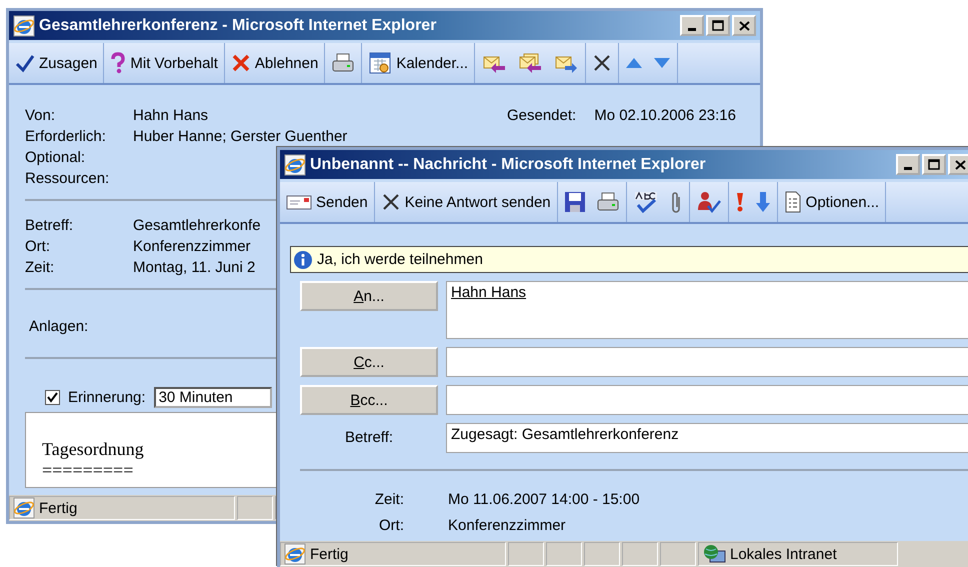 Image resolution: width=968 pixels, height=567 pixels. I want to click on toolbar-button: Senden, so click(327, 202).